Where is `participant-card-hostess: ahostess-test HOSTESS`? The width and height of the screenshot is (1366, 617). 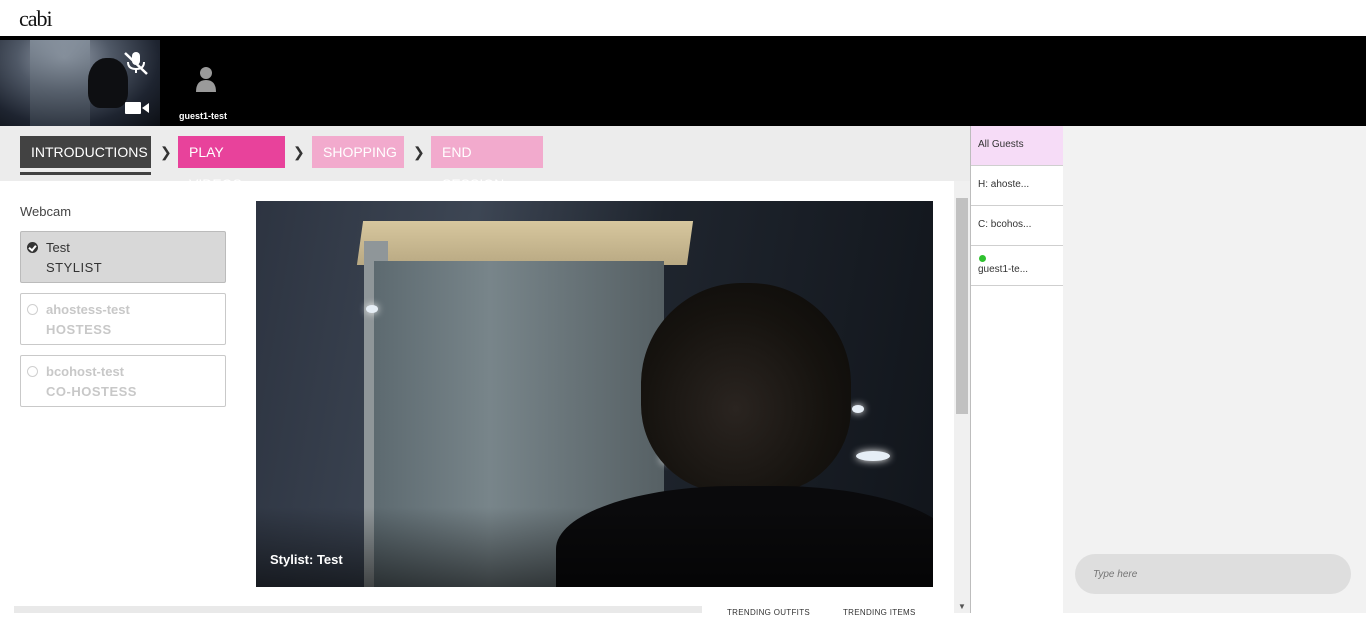 participant-card-hostess: ahostess-test HOSTESS is located at coordinates (123, 319).